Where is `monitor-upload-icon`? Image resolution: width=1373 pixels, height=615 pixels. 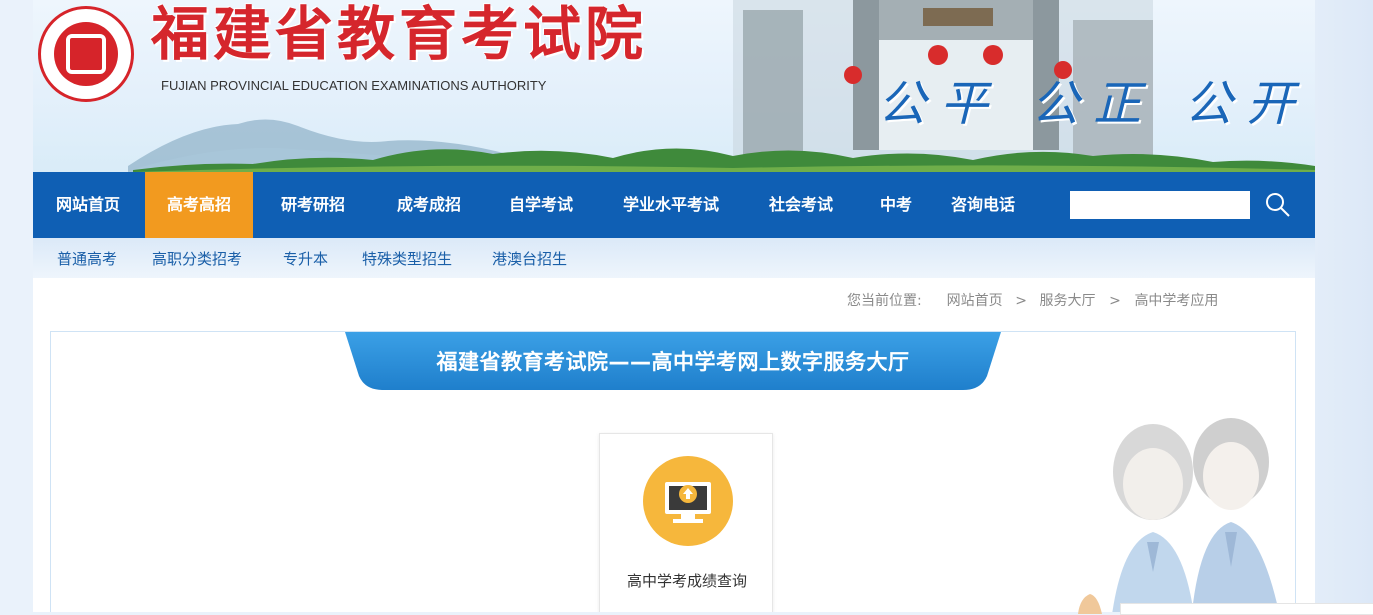
monitor-upload-icon is located at coordinates (688, 501).